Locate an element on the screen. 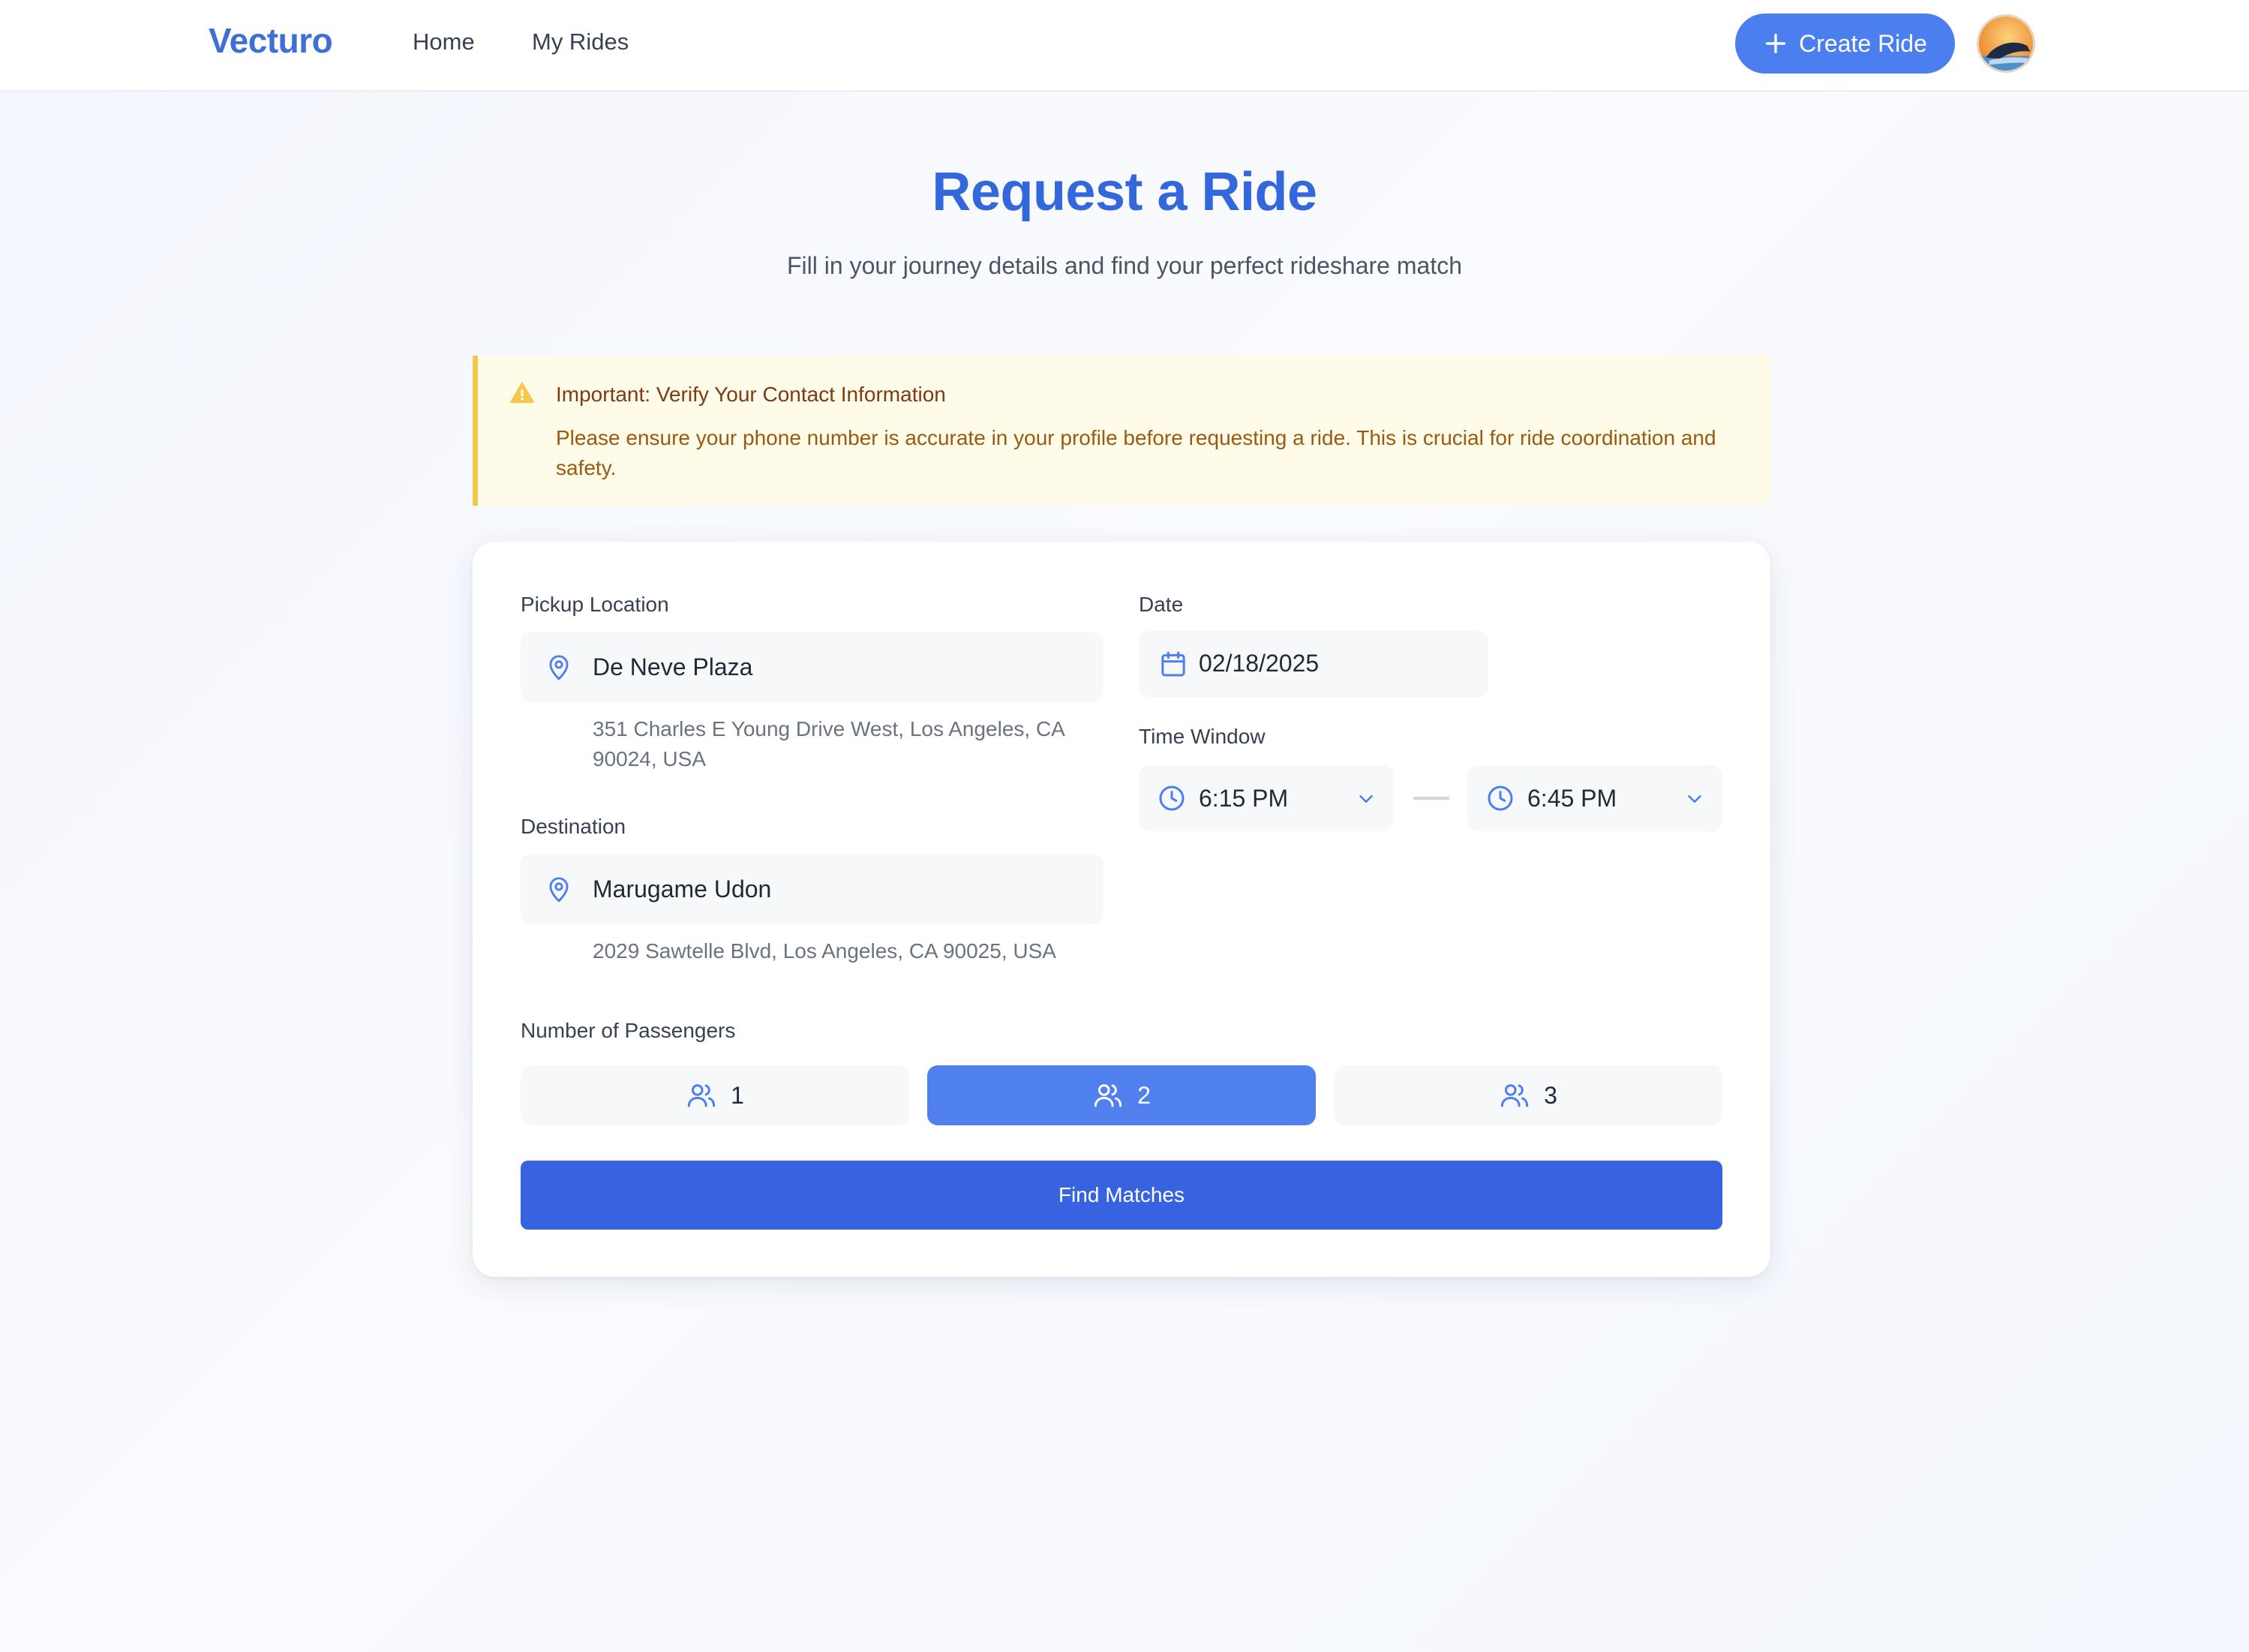  date-input: 02/18/2025 is located at coordinates (1313, 664).